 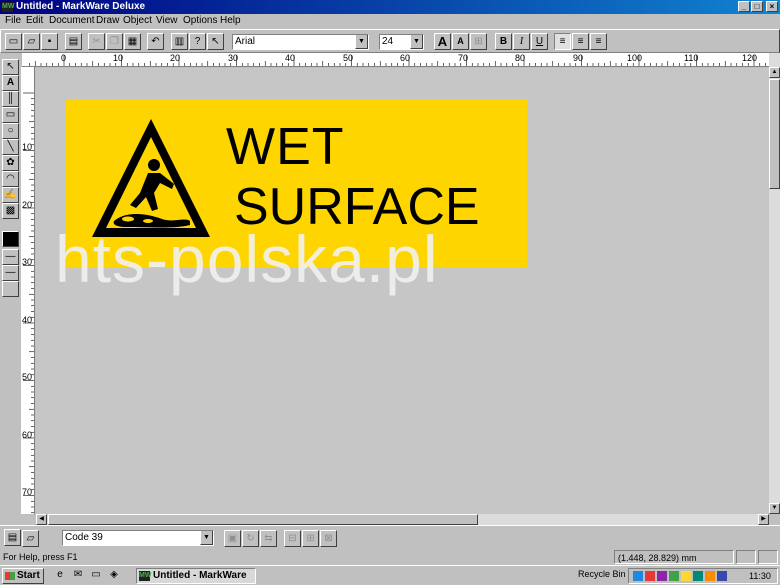 What do you see at coordinates (12, 537) in the screenshot?
I see `barcode-insert-icon: ▤` at bounding box center [12, 537].